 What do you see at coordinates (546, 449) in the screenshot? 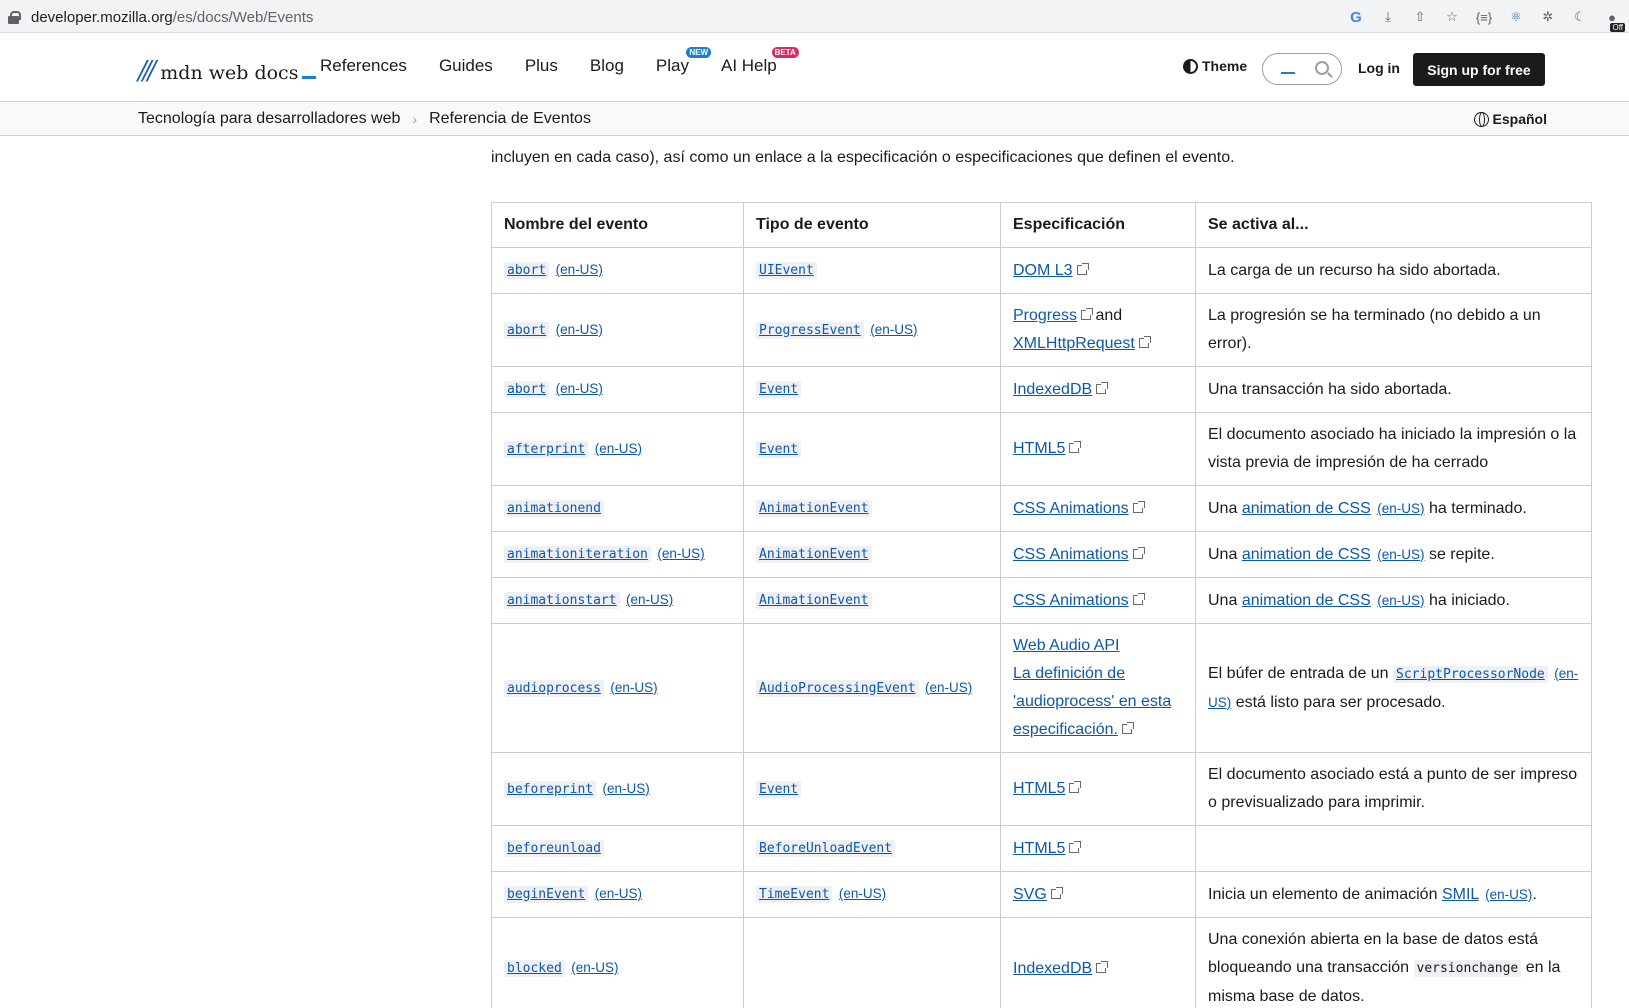
I see `event-name-link: afterprint` at bounding box center [546, 449].